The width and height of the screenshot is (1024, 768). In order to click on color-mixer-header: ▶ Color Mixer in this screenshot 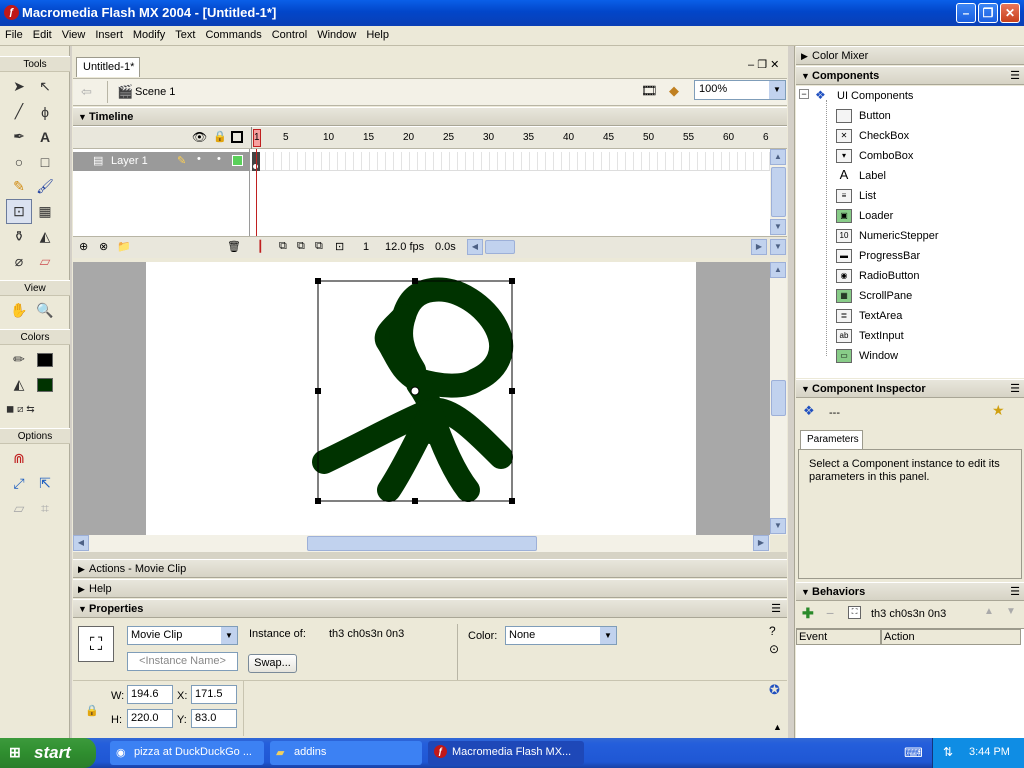, I will do `click(910, 55)`.